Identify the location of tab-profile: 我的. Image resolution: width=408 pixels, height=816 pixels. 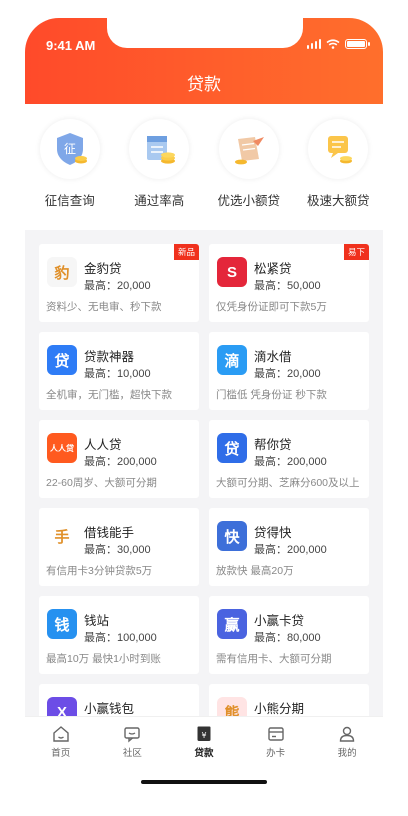
(347, 741).